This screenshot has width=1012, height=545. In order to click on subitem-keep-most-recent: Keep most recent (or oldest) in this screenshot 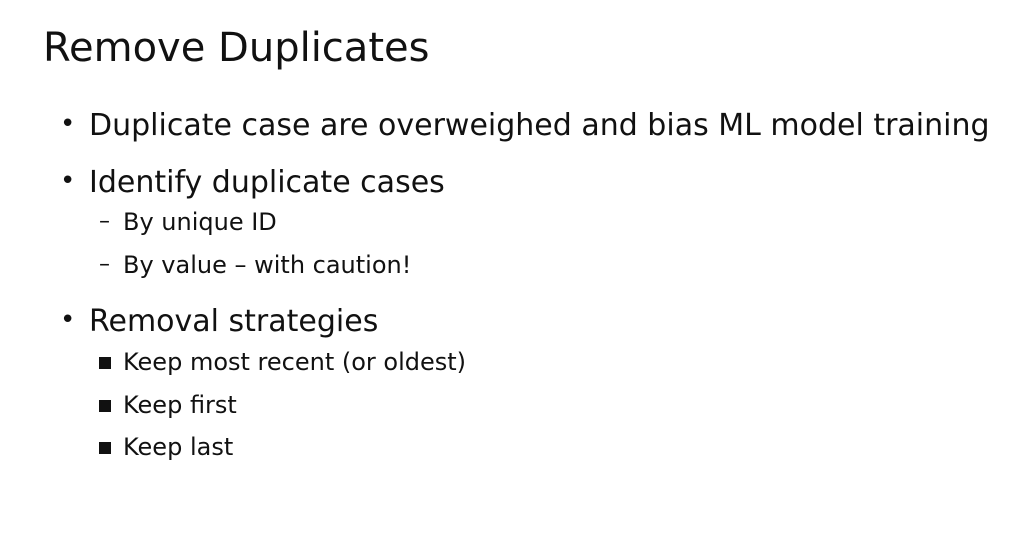, I will do `click(282, 362)`.